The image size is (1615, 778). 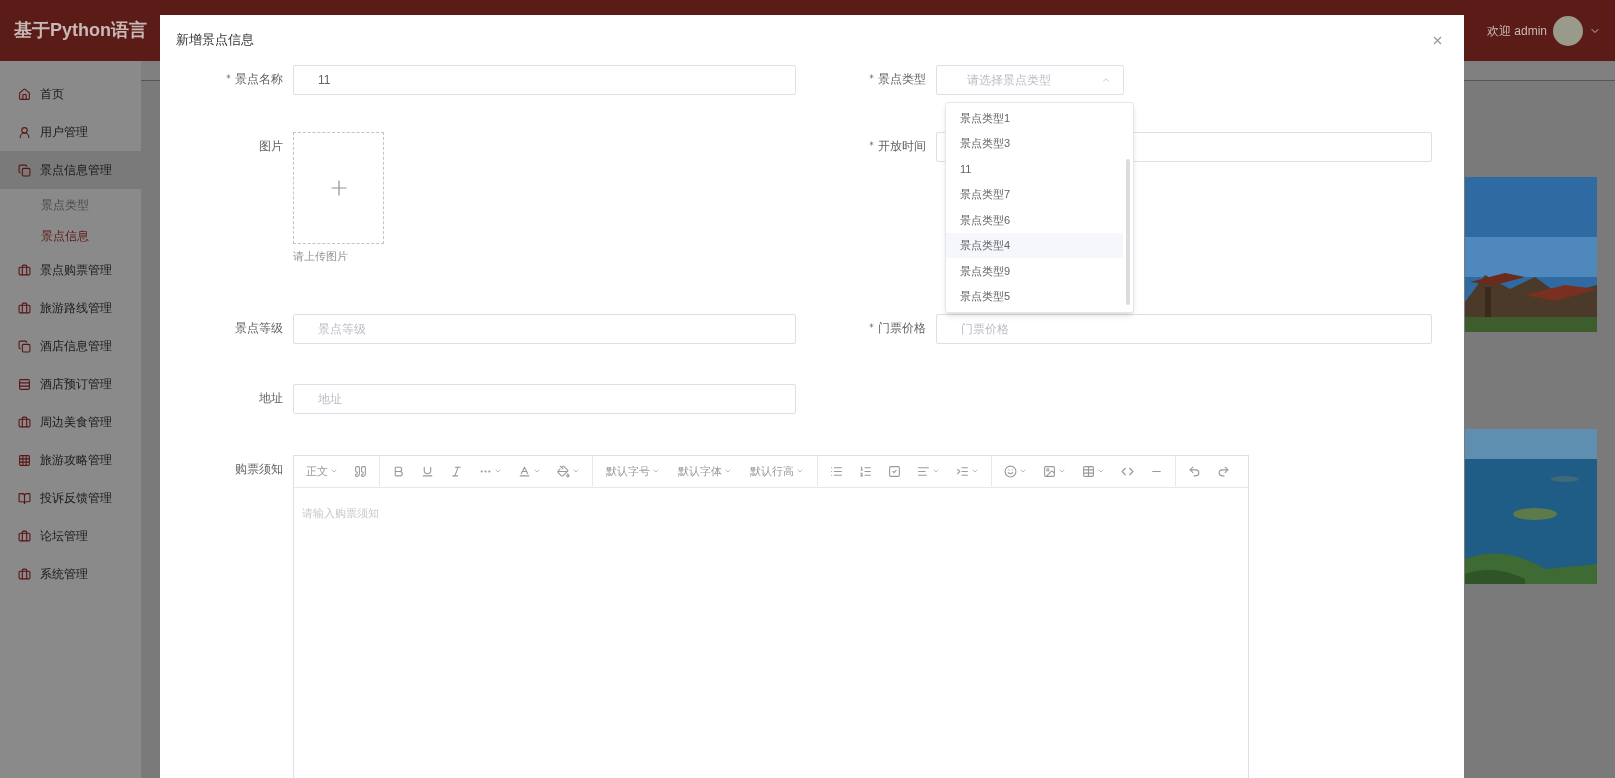 I want to click on toolbar-dropdown: 默认字体, so click(x=705, y=471).